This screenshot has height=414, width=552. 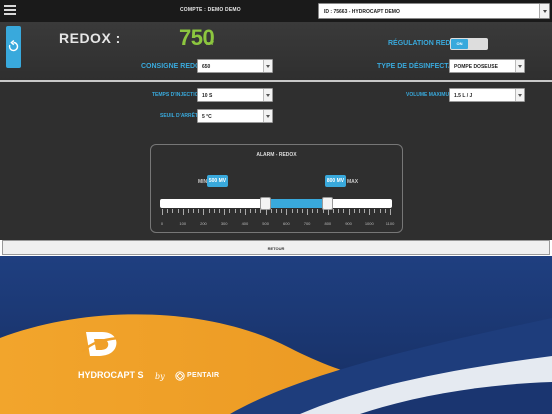 I want to click on redox-unit: mV, so click(x=210, y=44).